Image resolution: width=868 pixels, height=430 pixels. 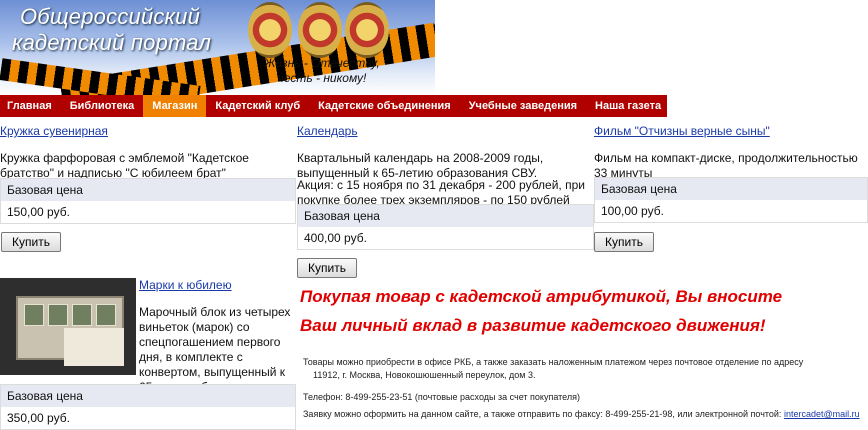 What do you see at coordinates (624, 242) in the screenshot?
I see `buy-button-film: Купить` at bounding box center [624, 242].